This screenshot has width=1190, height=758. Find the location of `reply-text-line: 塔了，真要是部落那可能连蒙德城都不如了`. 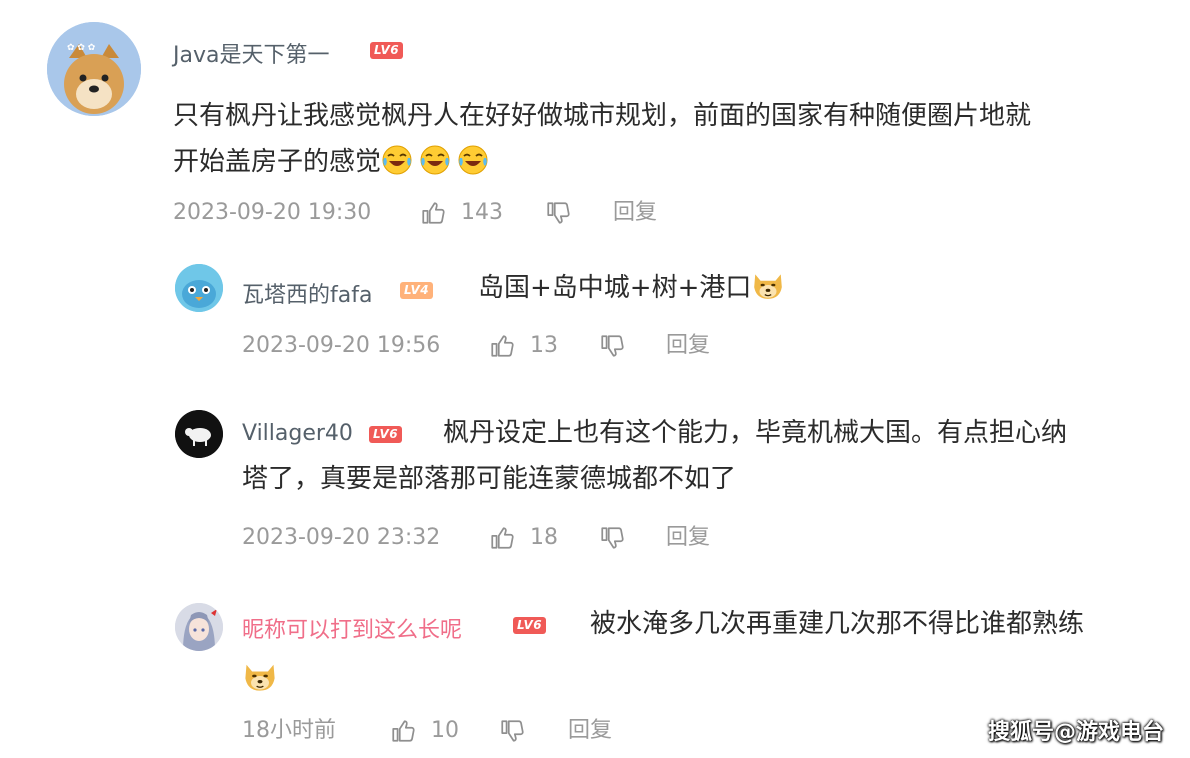

reply-text-line: 塔了，真要是部落那可能连蒙德城都不如了 is located at coordinates (489, 479).